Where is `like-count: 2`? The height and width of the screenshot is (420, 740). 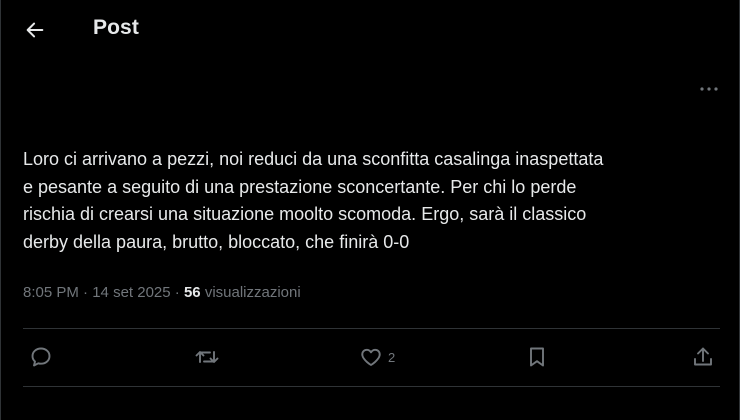 like-count: 2 is located at coordinates (392, 357).